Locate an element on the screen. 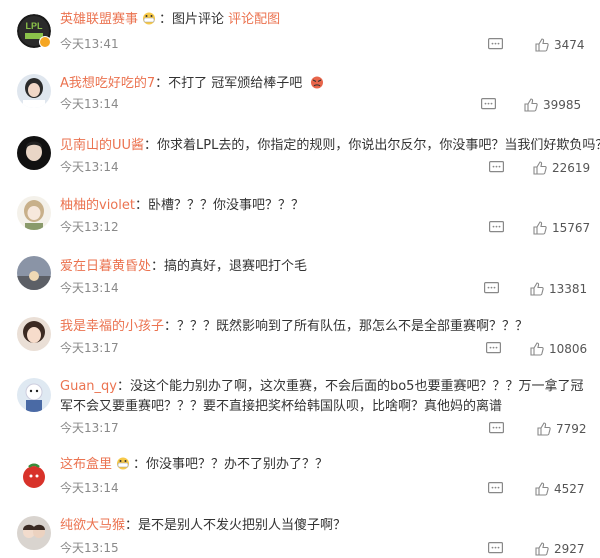 This screenshot has width=600, height=558. comment-line: 柚柚的violet：卧槽？？？你没事吧？？？ is located at coordinates (321, 206).